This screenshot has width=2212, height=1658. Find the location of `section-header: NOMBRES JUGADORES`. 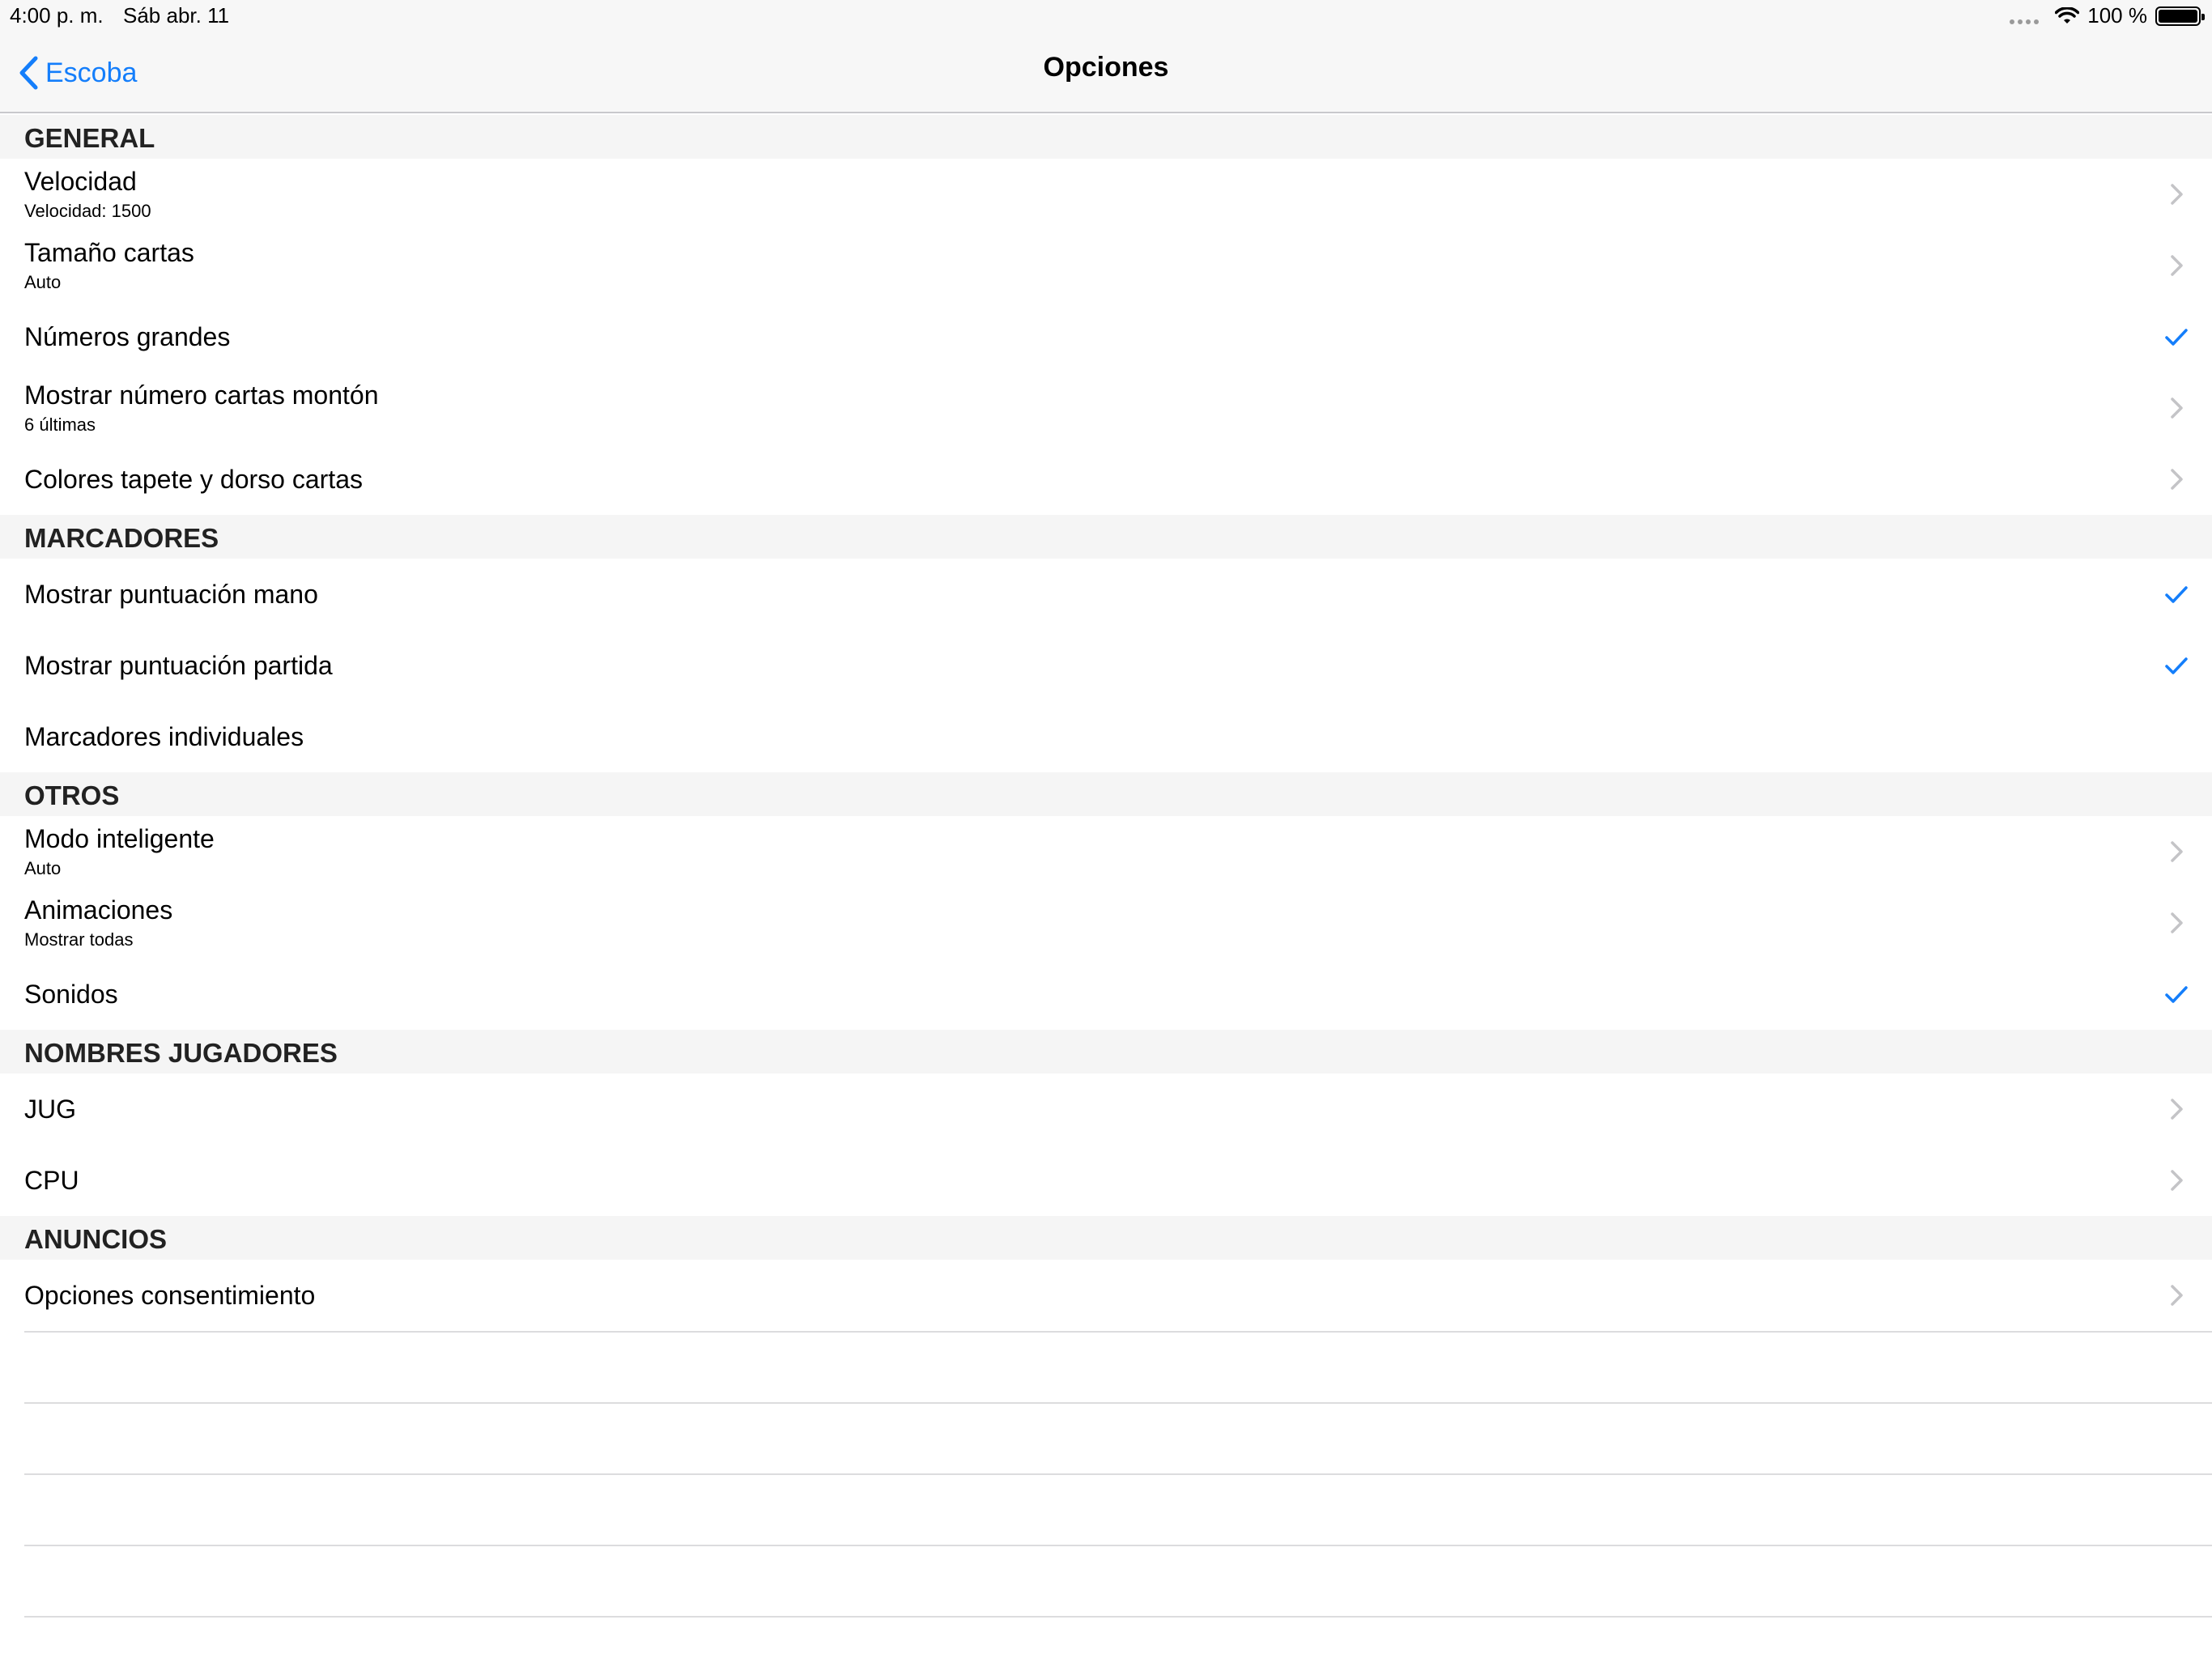

section-header: NOMBRES JUGADORES is located at coordinates (1106, 1051).